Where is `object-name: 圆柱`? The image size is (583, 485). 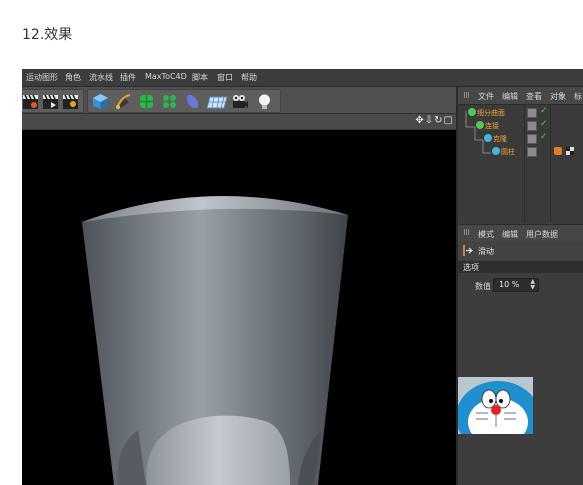 object-name: 圆柱 is located at coordinates (508, 152).